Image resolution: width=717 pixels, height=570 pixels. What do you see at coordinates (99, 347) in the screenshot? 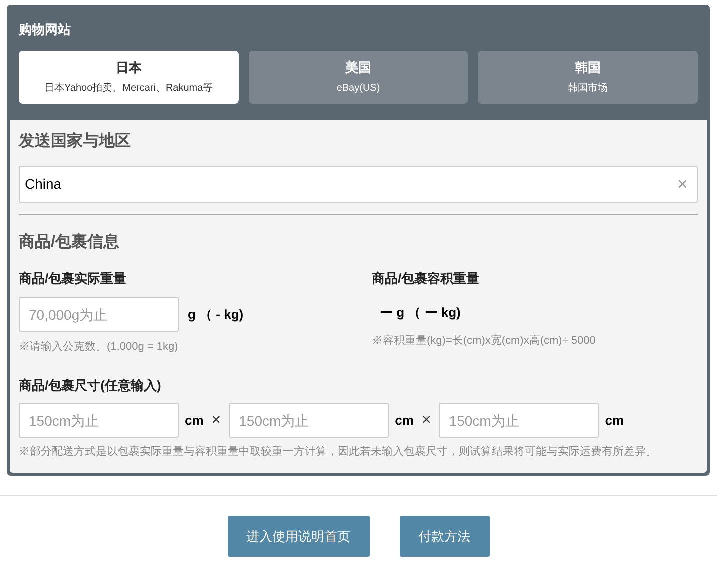
I see `hint-text: ※请输入公克数。(1,000g = 1kg)` at bounding box center [99, 347].